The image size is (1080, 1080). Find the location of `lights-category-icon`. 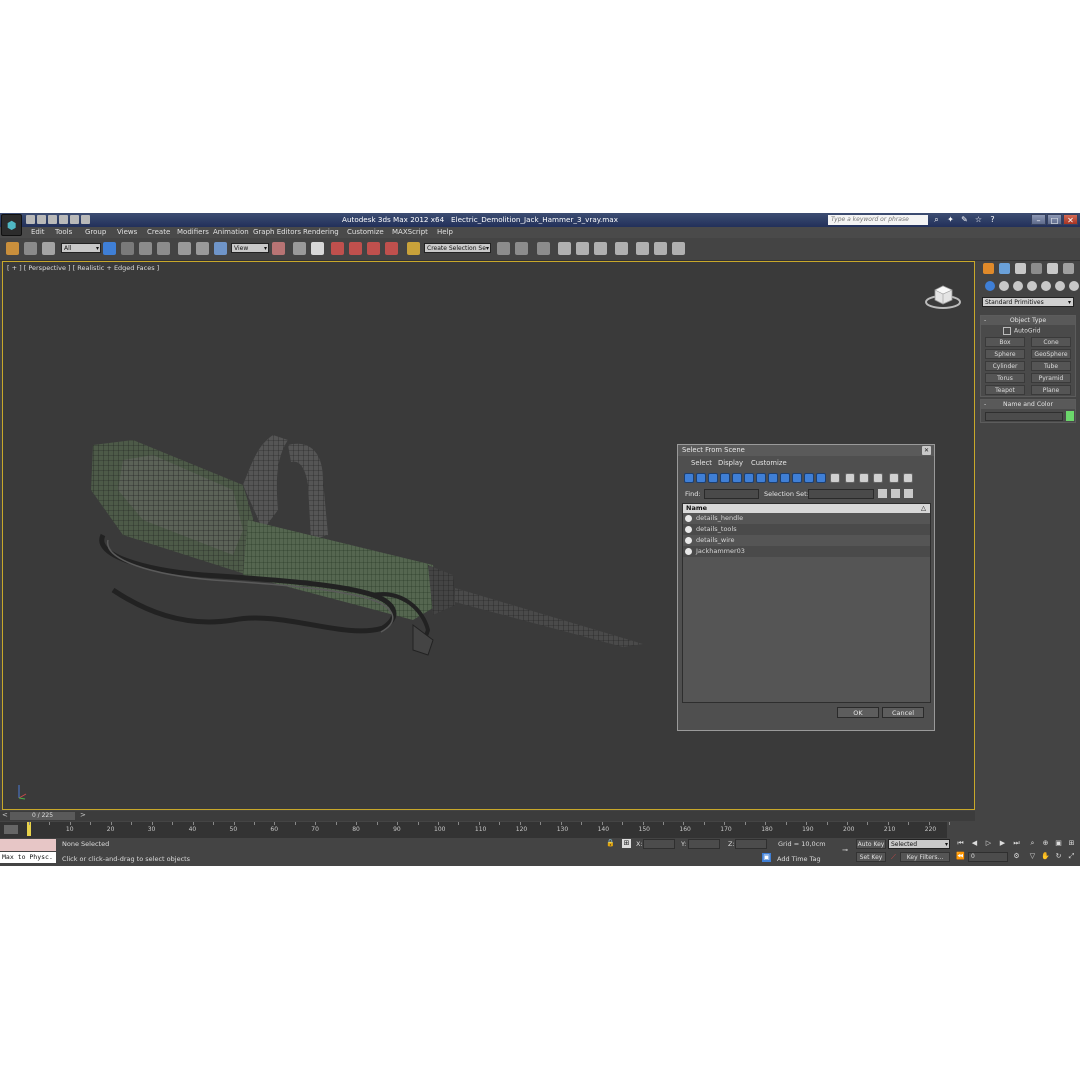

lights-category-icon is located at coordinates (1018, 286).